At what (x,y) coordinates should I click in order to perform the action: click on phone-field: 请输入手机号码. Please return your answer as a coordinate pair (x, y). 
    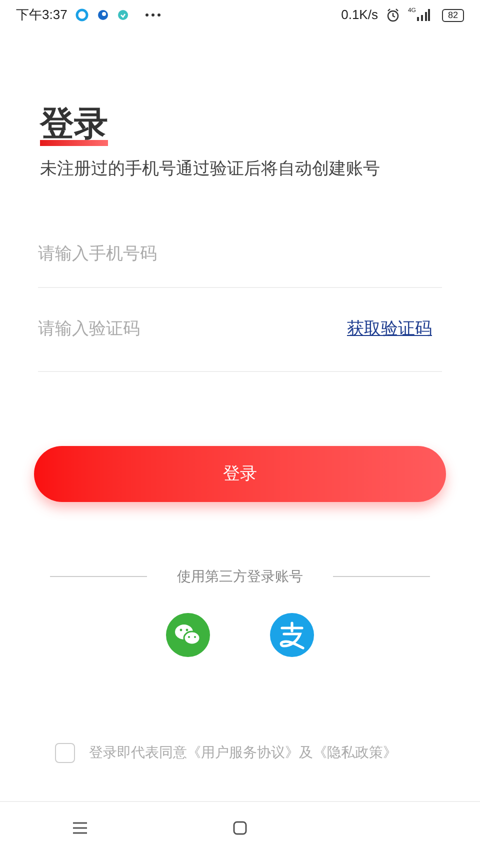
    Looking at the image, I should click on (240, 254).